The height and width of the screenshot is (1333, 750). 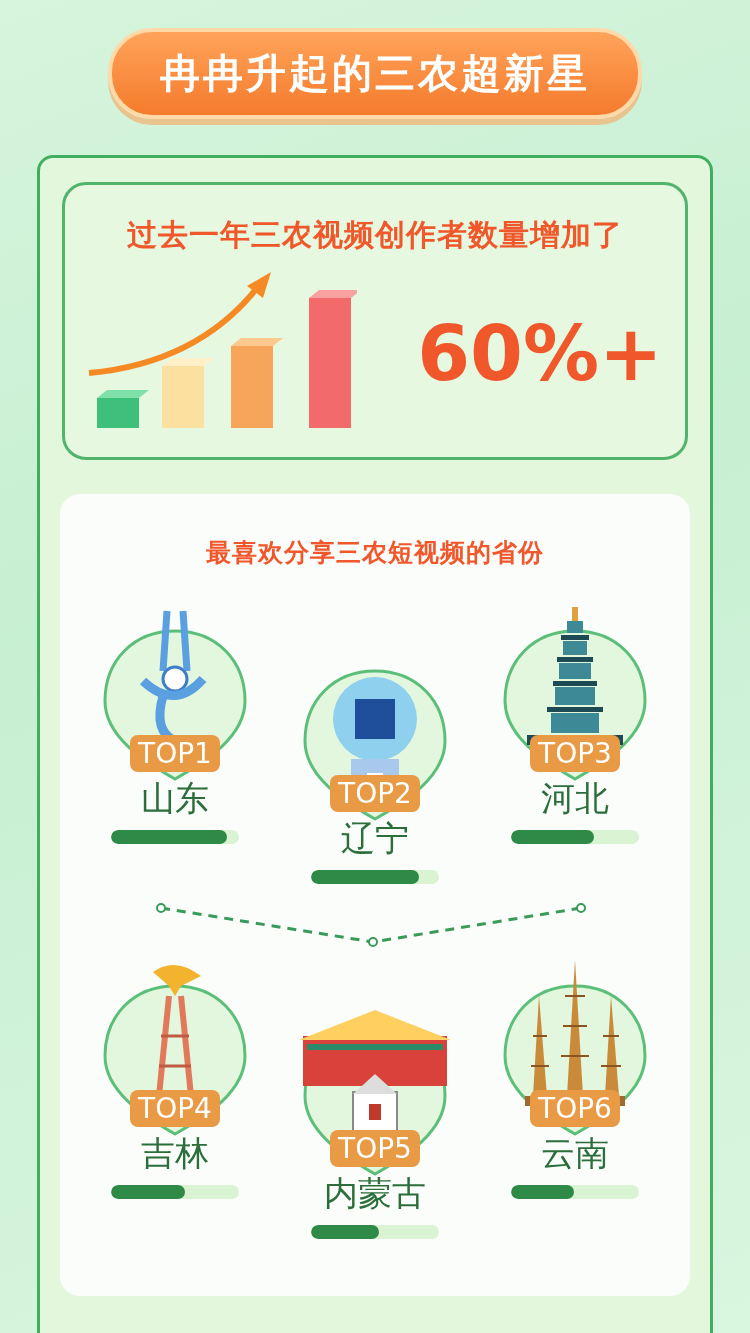 I want to click on growth-percentage: 60%+, so click(x=540, y=353).